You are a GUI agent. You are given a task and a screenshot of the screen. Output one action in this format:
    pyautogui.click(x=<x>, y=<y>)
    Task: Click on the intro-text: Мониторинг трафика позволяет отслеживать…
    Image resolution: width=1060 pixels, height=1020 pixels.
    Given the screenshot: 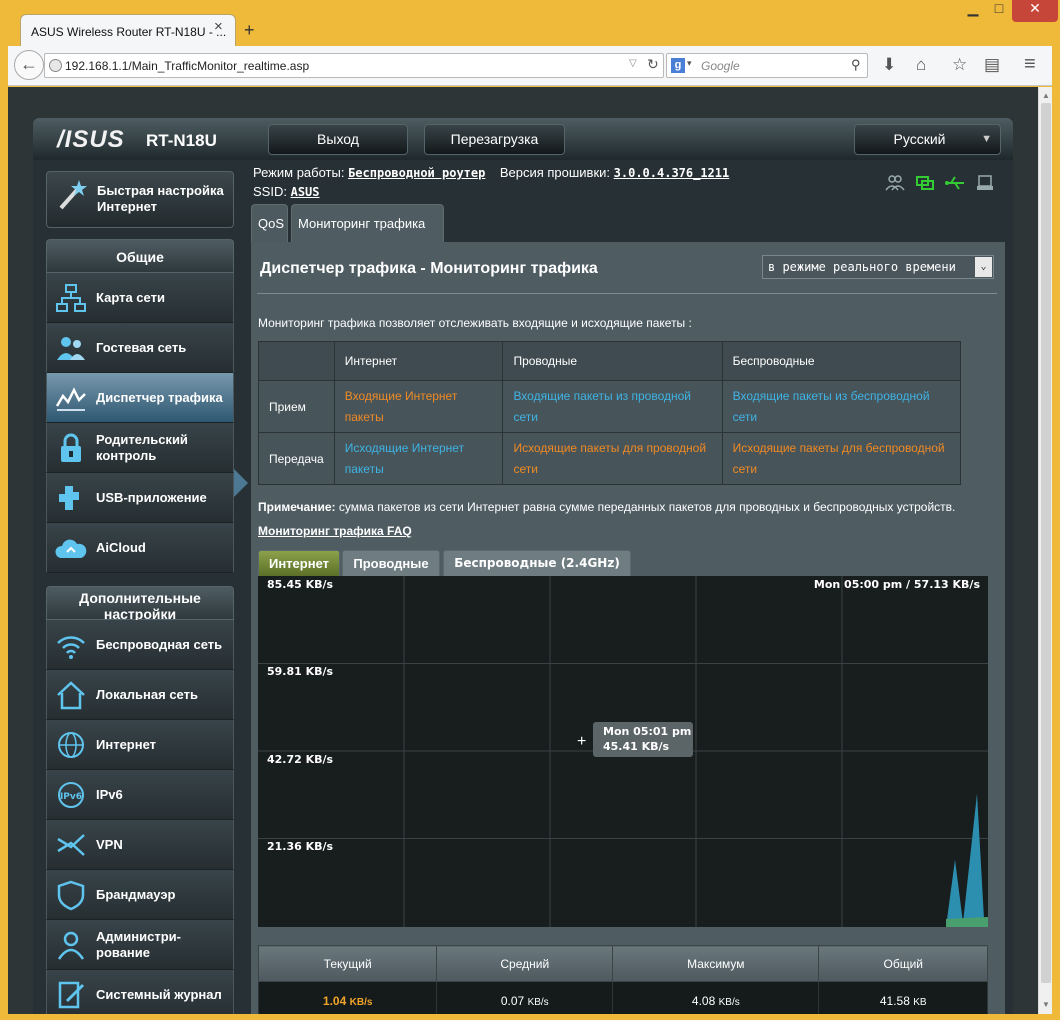 What is the action you would take?
    pyautogui.click(x=475, y=323)
    